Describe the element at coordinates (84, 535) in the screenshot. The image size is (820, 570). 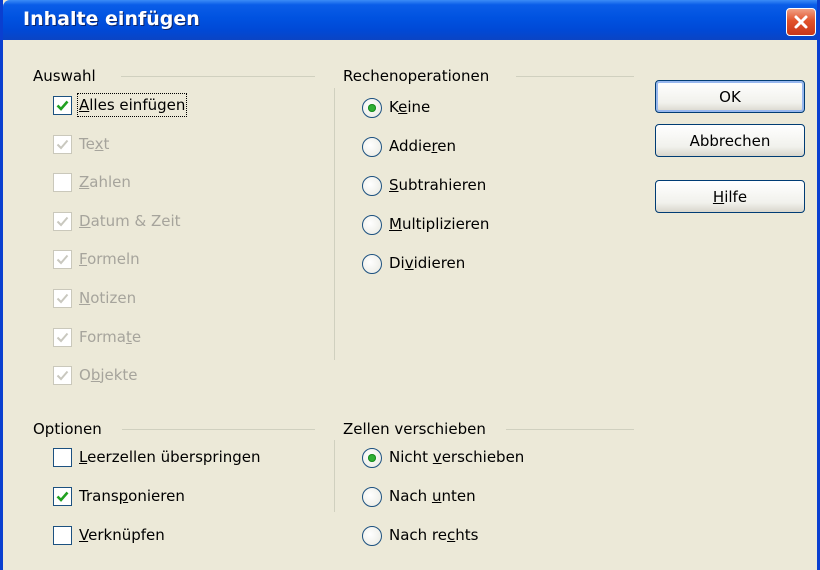
I see `mnemonic-letter: V` at that location.